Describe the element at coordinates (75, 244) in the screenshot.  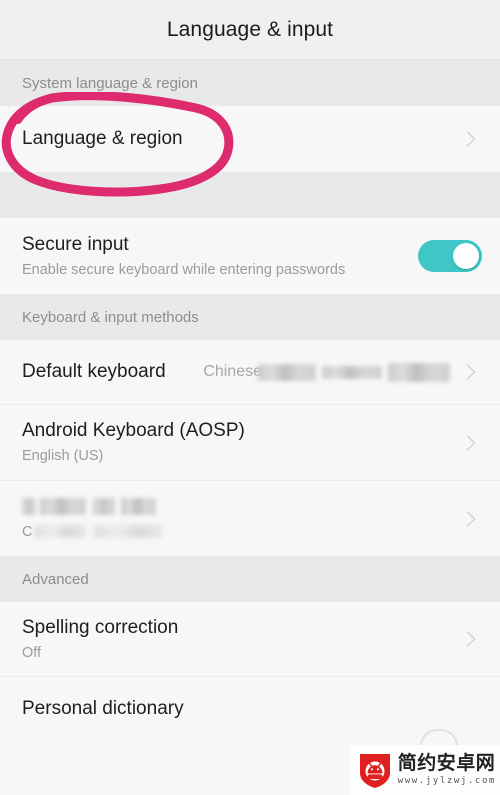
I see `list-item-title: Secure input` at that location.